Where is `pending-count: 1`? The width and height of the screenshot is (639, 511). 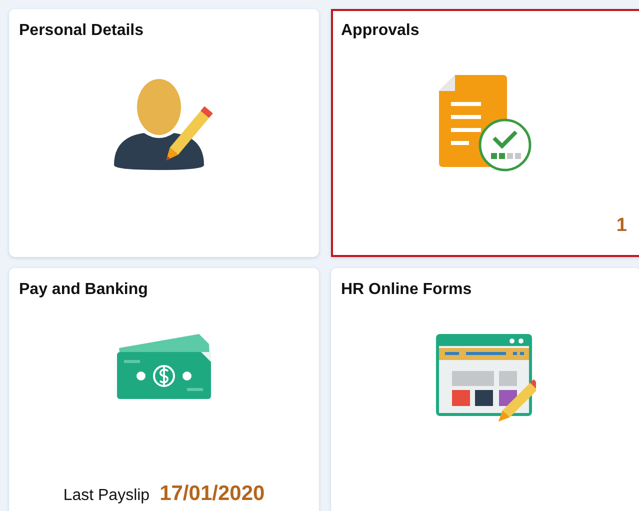 pending-count: 1 is located at coordinates (621, 226).